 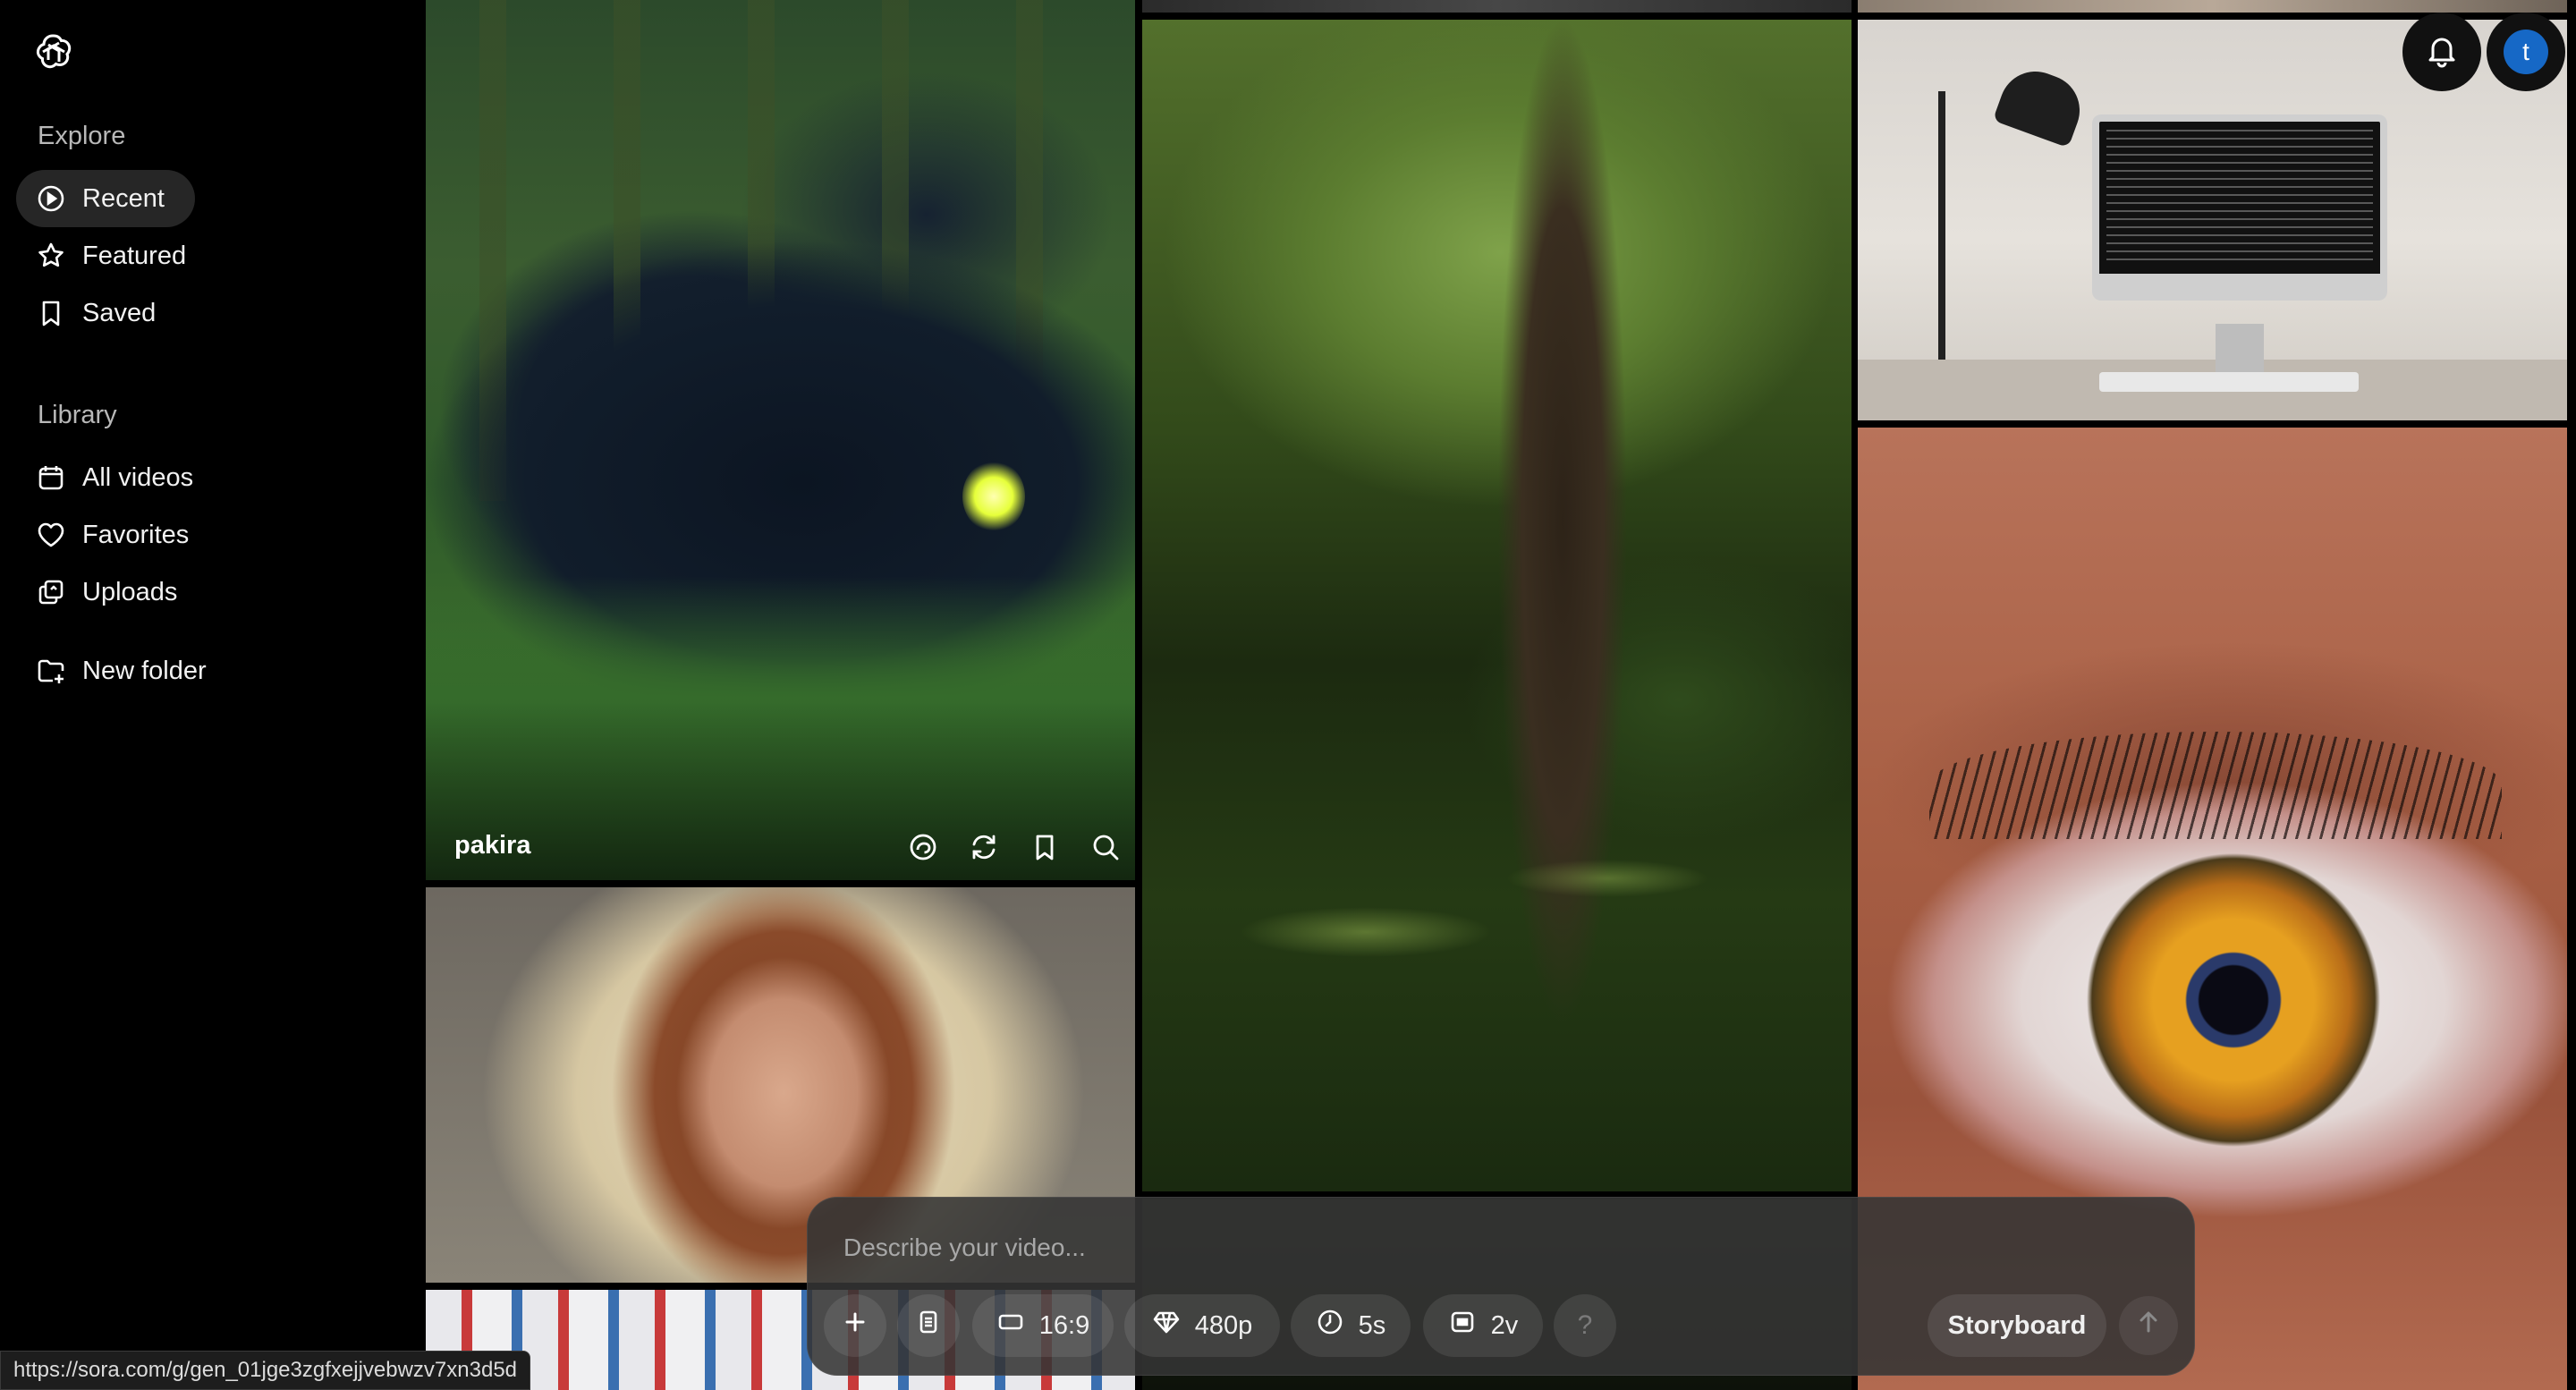 I want to click on aspect-ratio-select: 16:9, so click(x=1043, y=1325).